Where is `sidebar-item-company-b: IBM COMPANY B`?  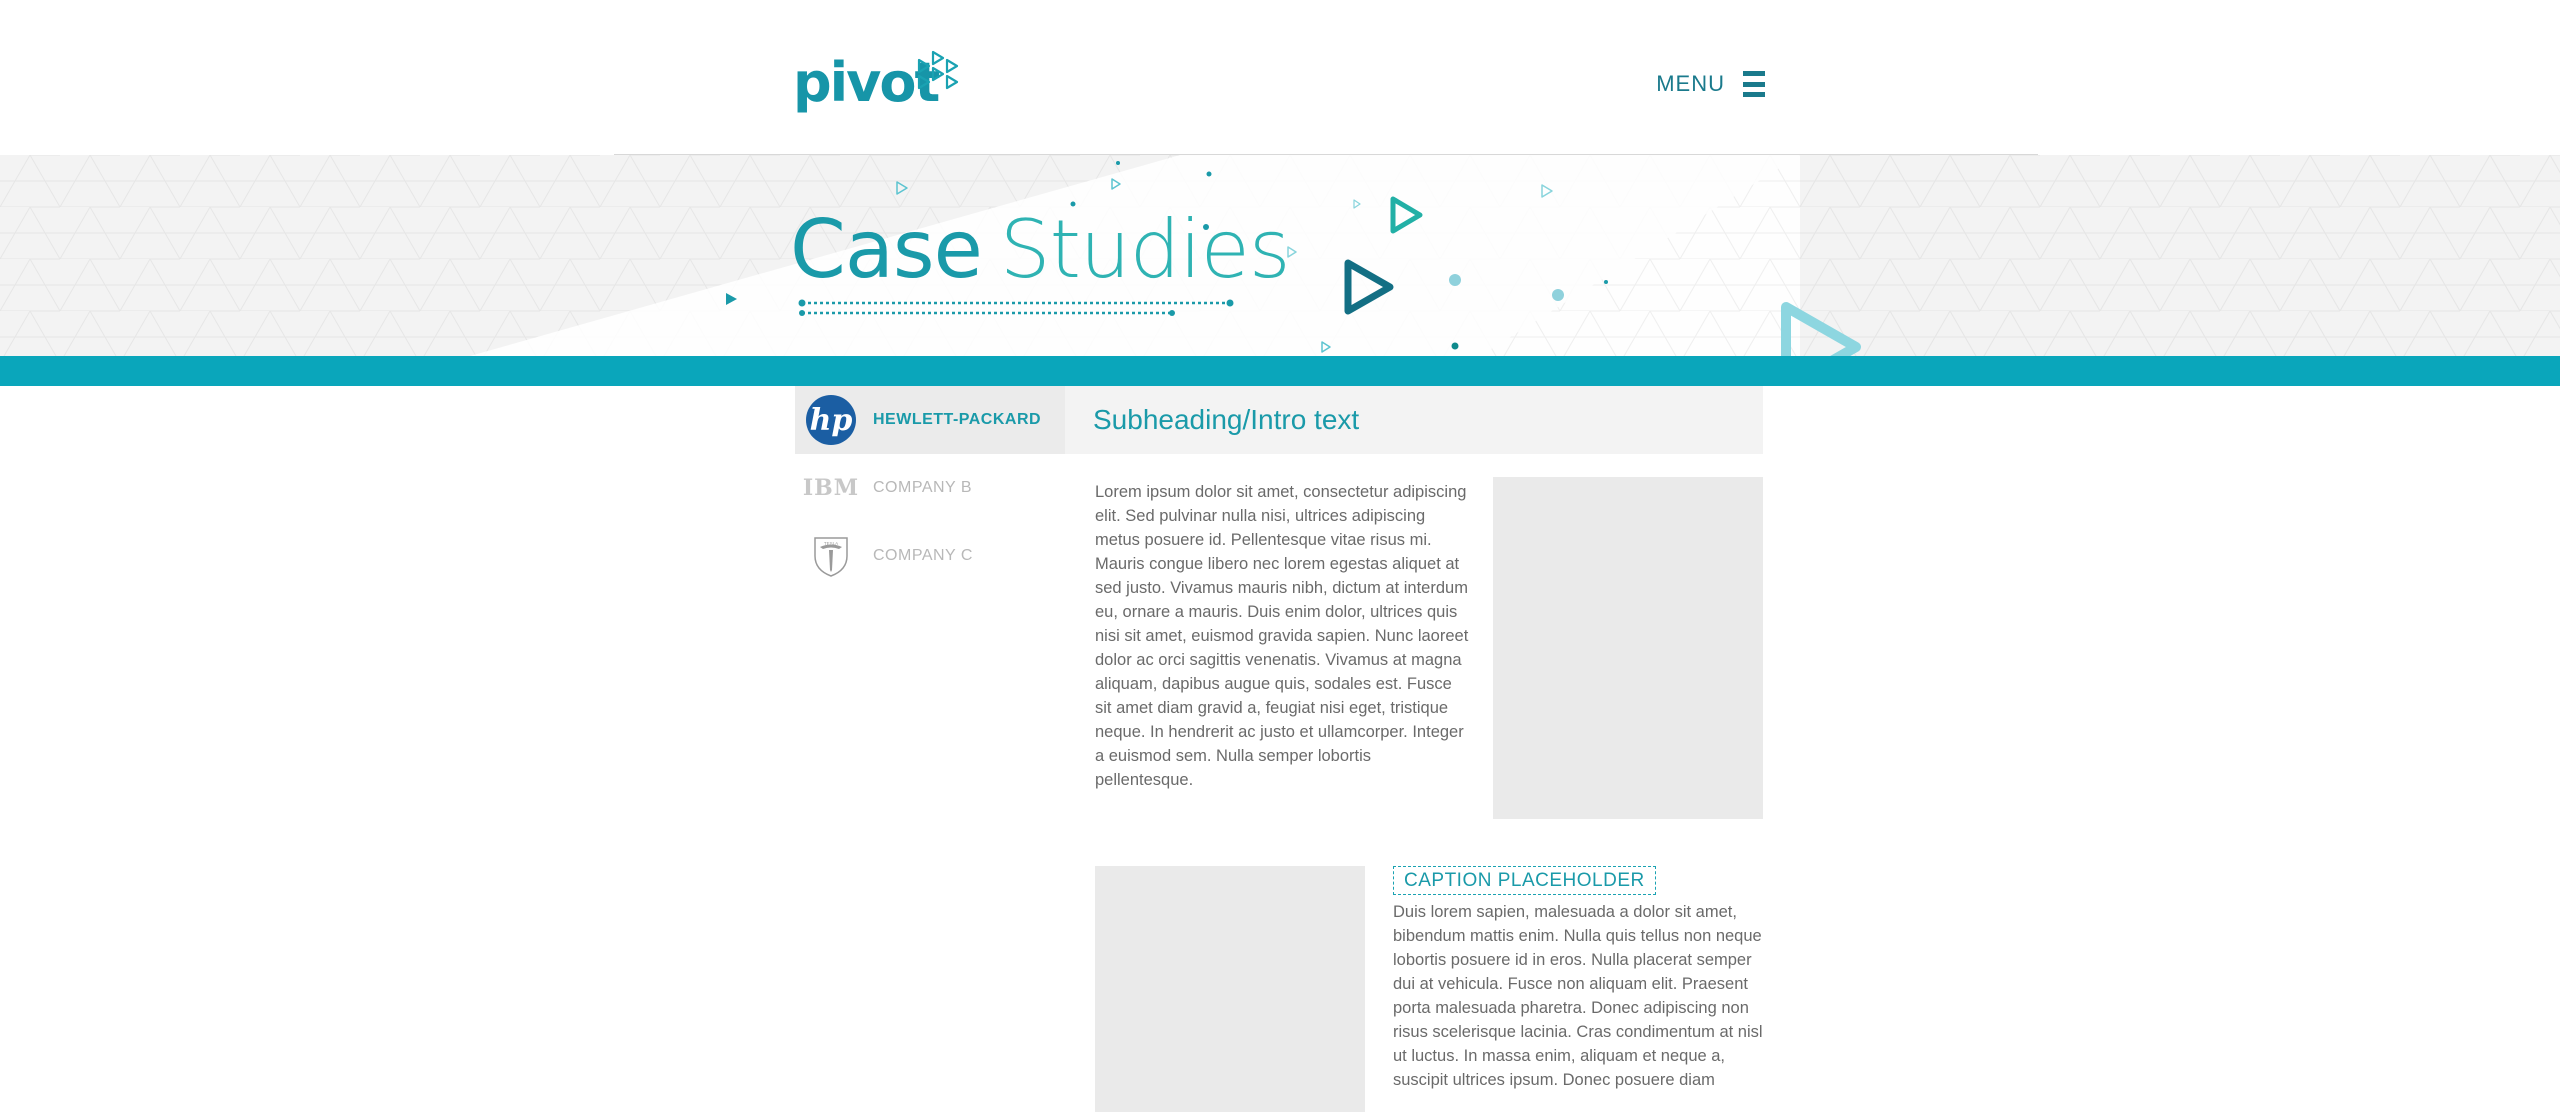 sidebar-item-company-b: IBM COMPANY B is located at coordinates (930, 488).